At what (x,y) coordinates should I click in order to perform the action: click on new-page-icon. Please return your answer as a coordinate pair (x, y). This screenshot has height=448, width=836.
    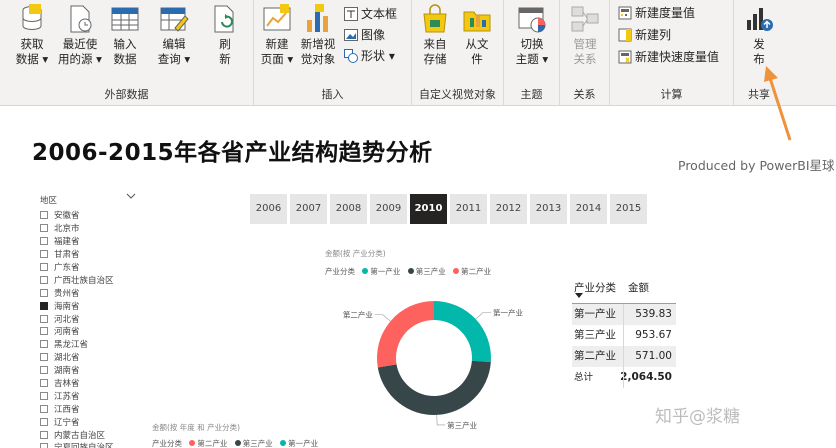
    Looking at the image, I should click on (277, 17).